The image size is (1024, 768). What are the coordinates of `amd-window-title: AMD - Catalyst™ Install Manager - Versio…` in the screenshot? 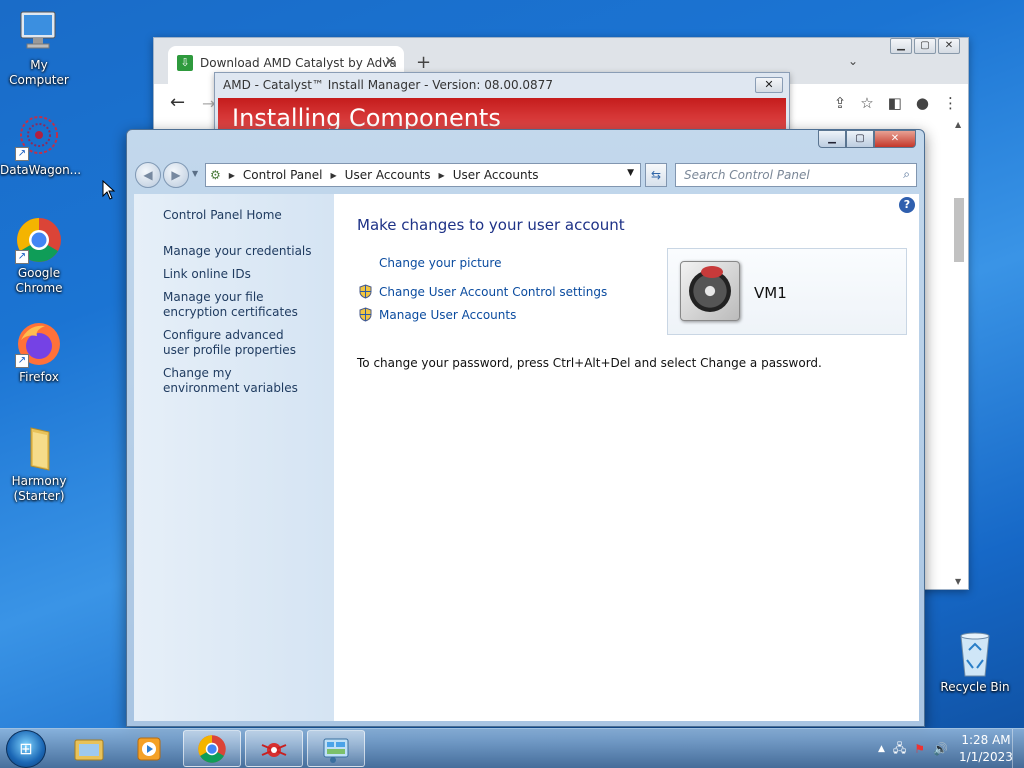 It's located at (388, 85).